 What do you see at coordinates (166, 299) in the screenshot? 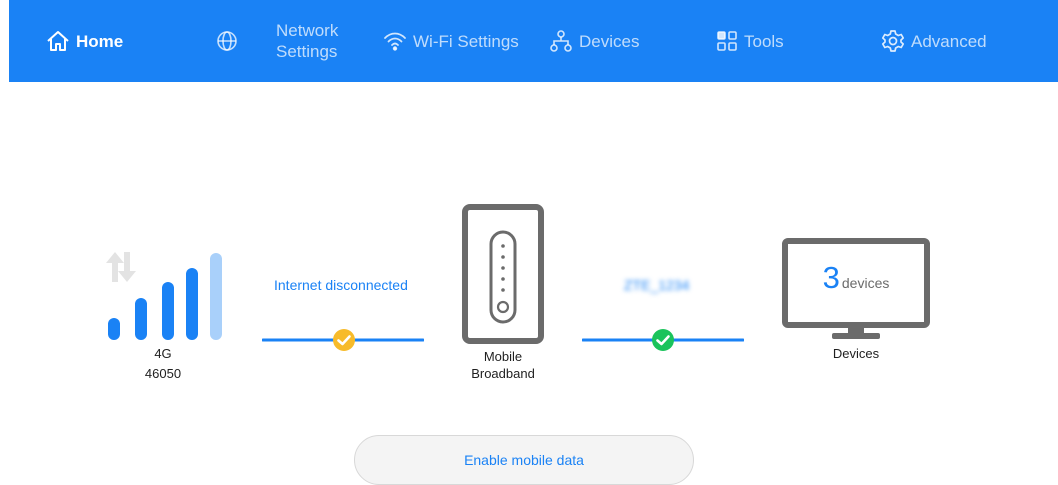
I see `signal-bars-icon` at bounding box center [166, 299].